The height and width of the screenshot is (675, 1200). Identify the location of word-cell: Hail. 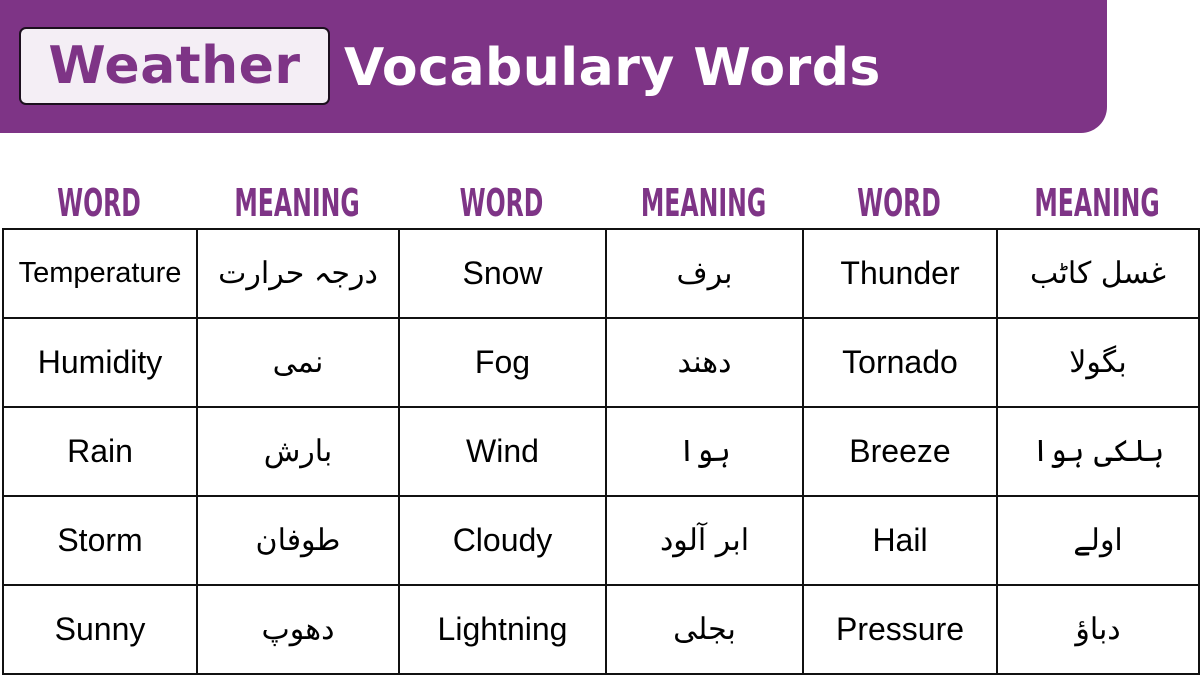
(900, 540).